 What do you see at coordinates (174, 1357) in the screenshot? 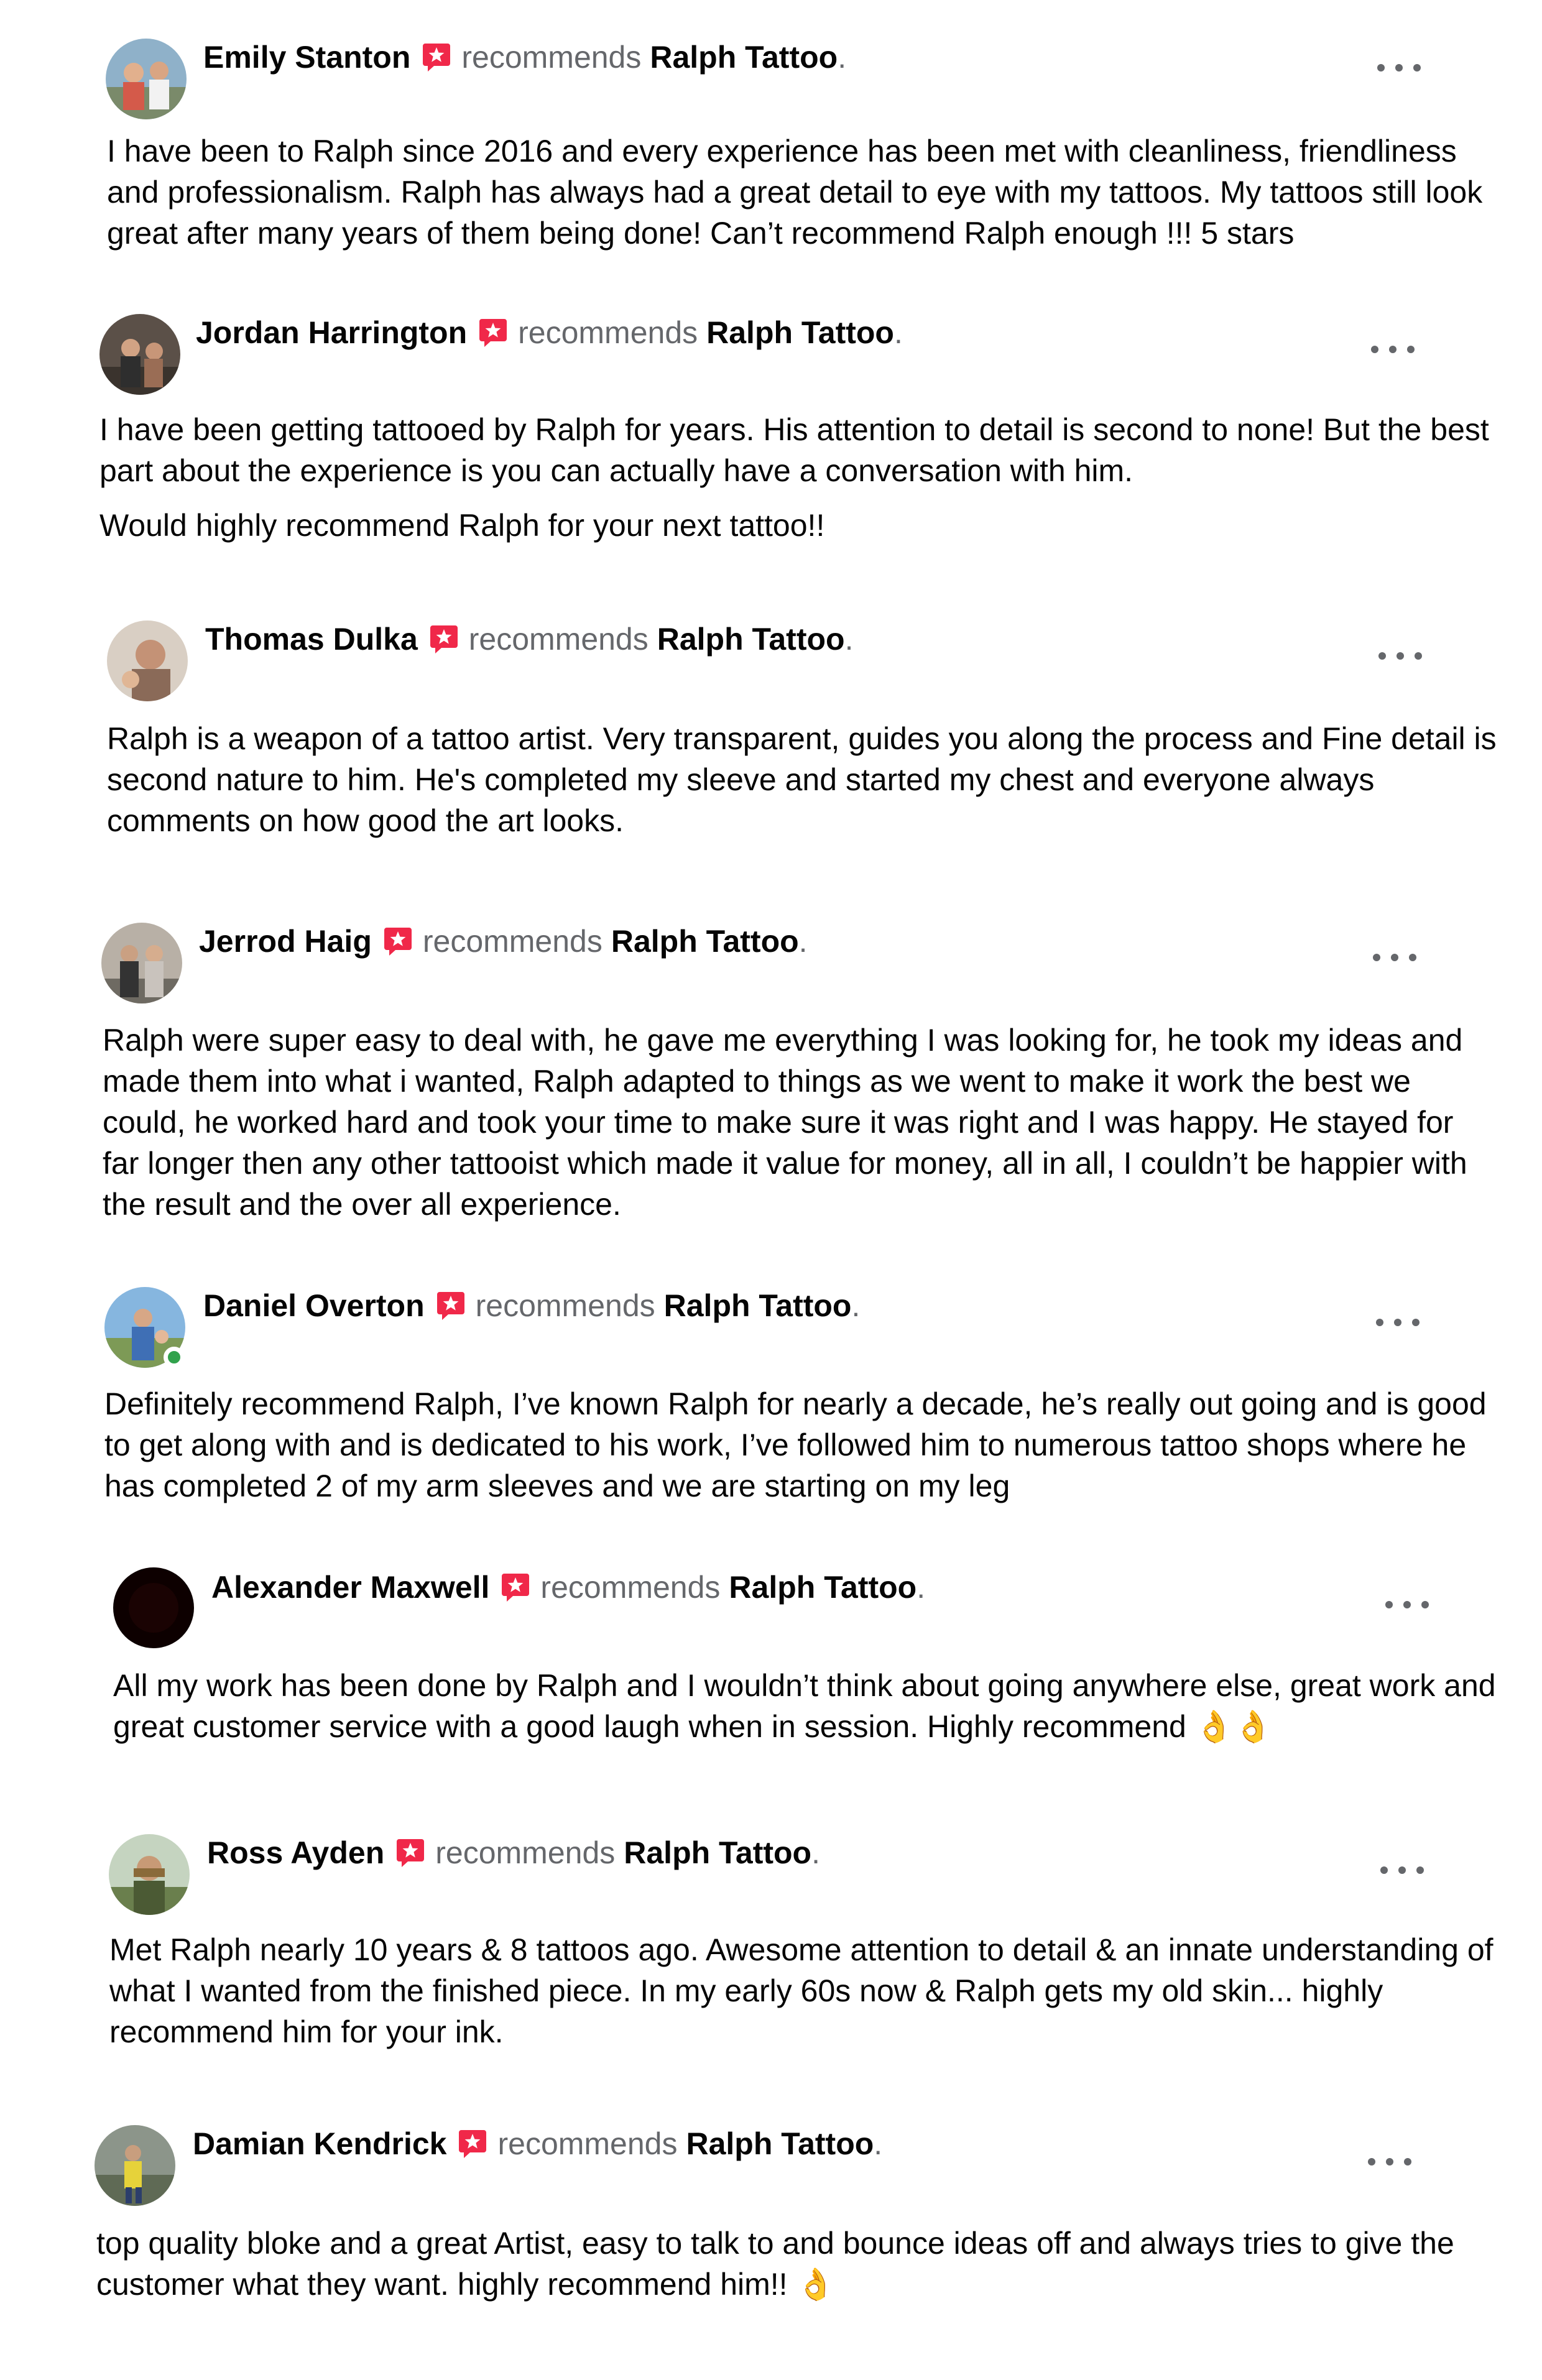
I see `online-status-indicator` at bounding box center [174, 1357].